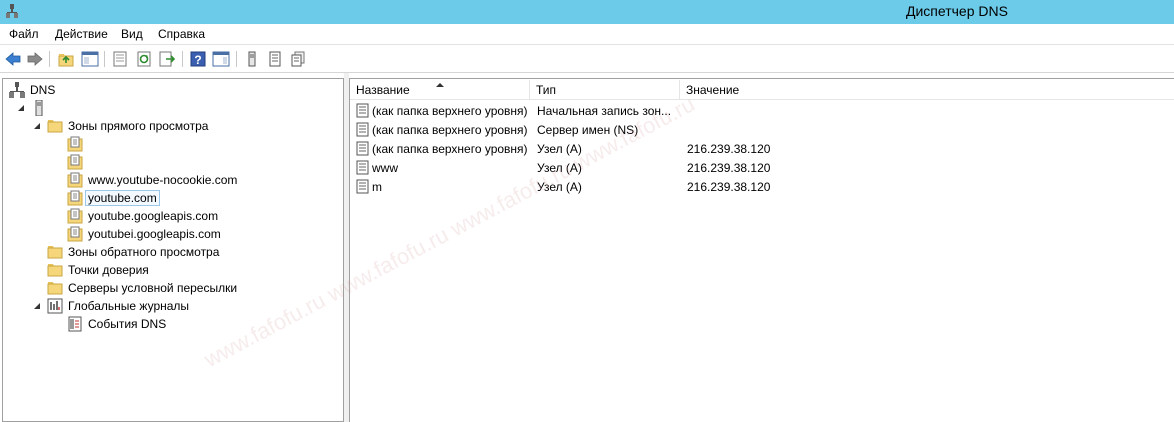 The width and height of the screenshot is (1174, 422). I want to click on tree-item-dns: DNS, so click(32, 90).